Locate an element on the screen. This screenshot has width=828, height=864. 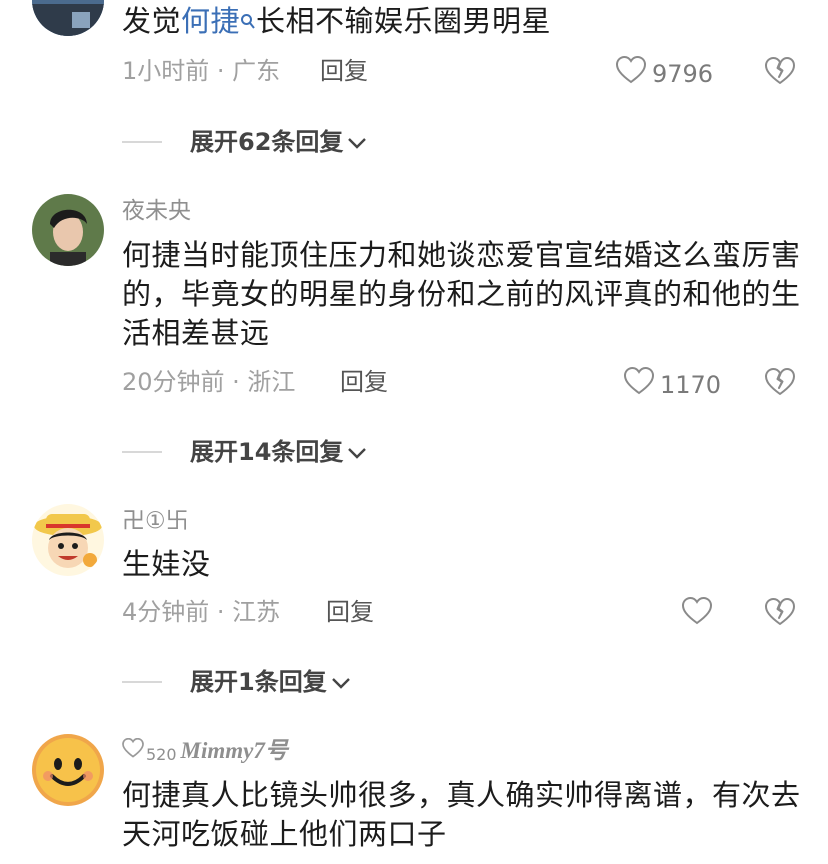
expand-replies-button: 展开62条回复 is located at coordinates (244, 142).